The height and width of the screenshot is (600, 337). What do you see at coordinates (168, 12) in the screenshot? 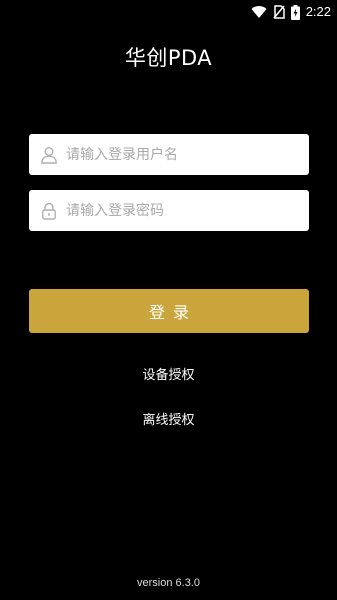
I see `status-bar: 2:22` at bounding box center [168, 12].